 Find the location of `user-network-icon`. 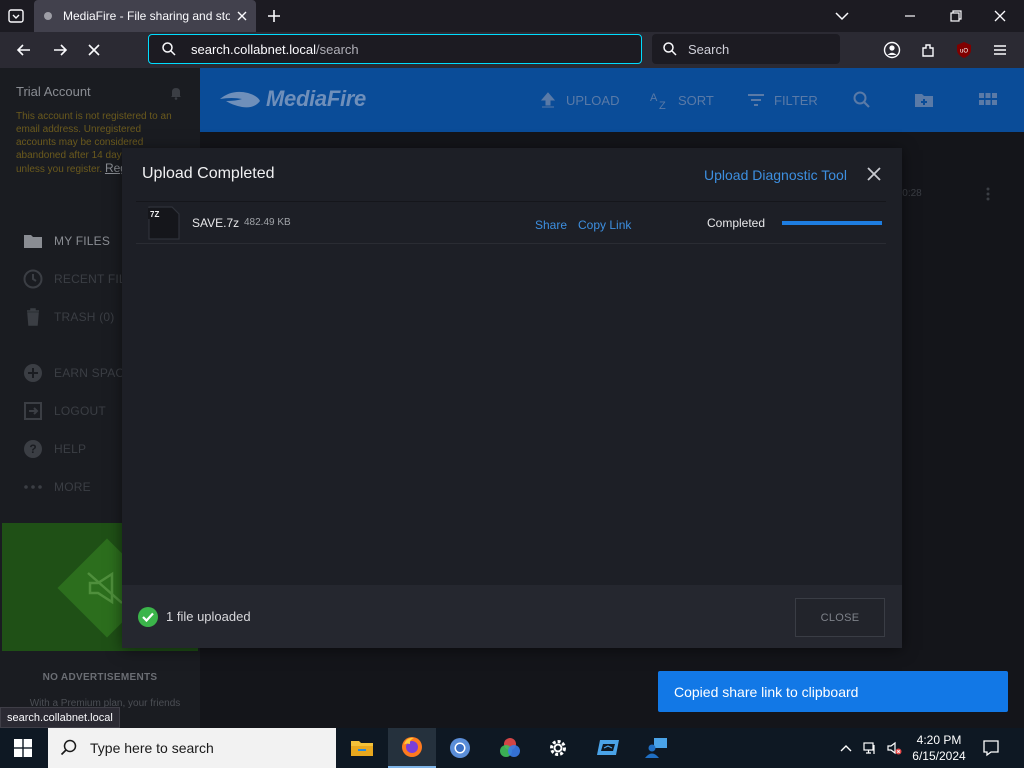

user-network-icon is located at coordinates (656, 748).